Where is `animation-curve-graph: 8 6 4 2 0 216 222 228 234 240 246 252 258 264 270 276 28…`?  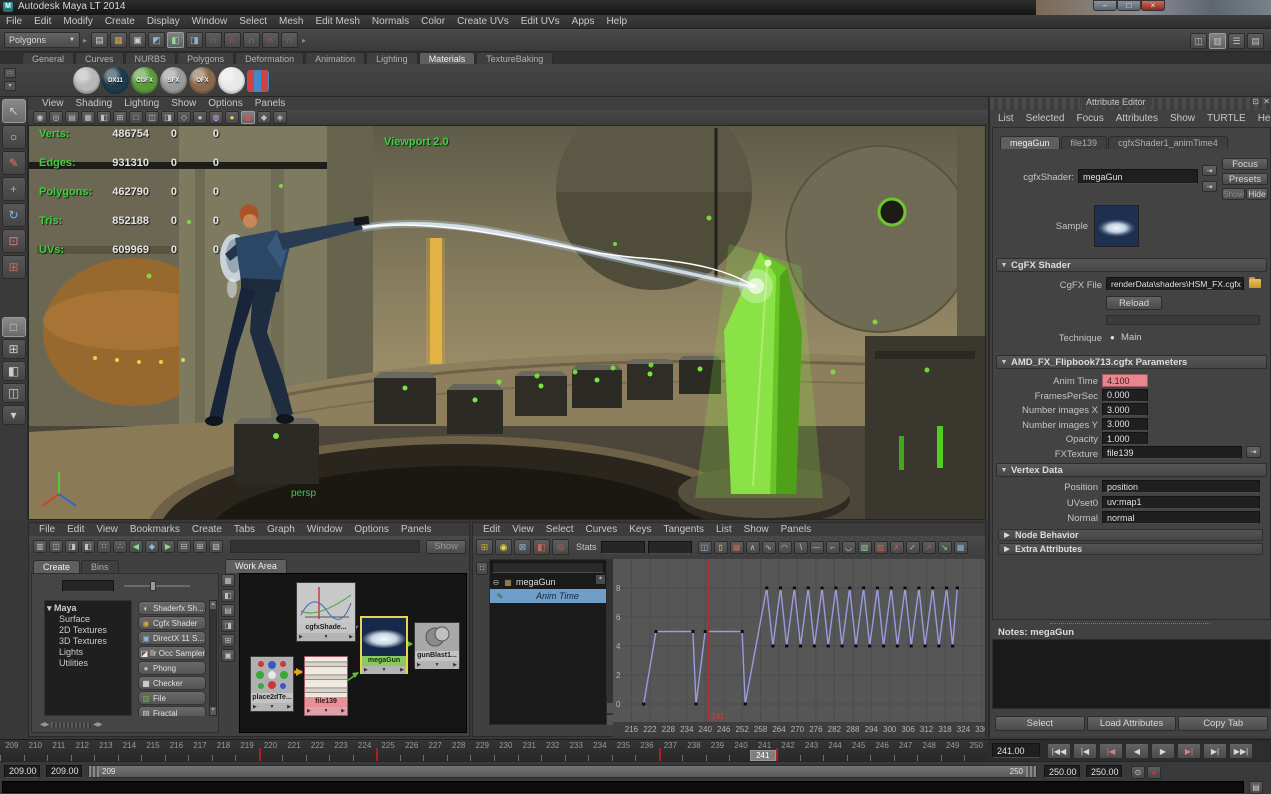 animation-curve-graph: 8 6 4 2 0 216 222 228 234 240 246 252 258 264 270 276 28… is located at coordinates (801, 648).